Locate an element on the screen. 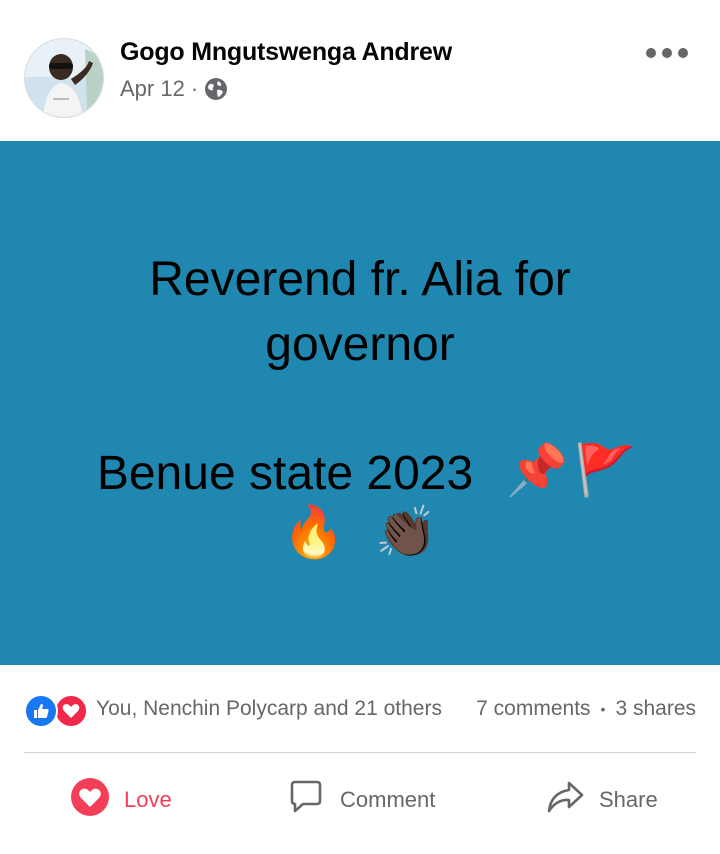  love-icon is located at coordinates (90, 800).